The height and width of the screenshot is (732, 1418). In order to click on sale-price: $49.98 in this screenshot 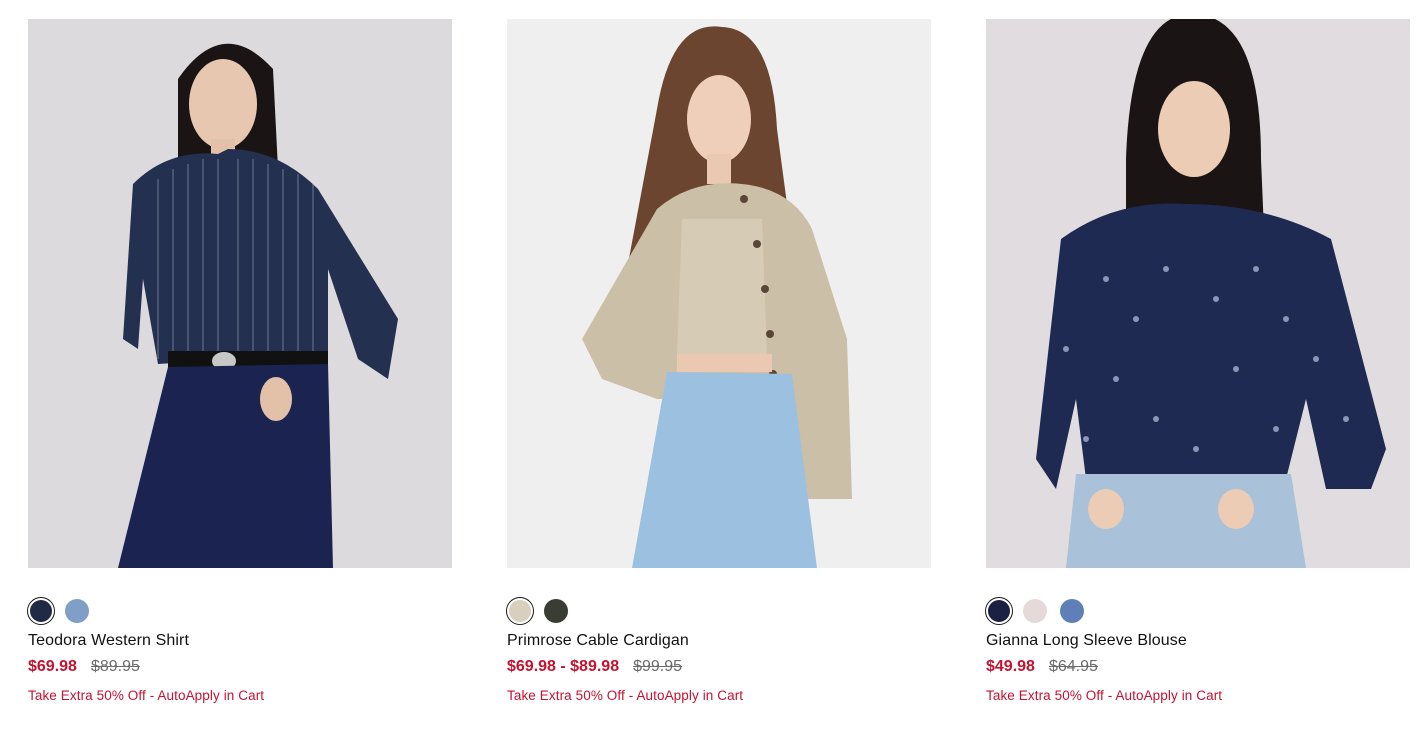, I will do `click(1010, 666)`.